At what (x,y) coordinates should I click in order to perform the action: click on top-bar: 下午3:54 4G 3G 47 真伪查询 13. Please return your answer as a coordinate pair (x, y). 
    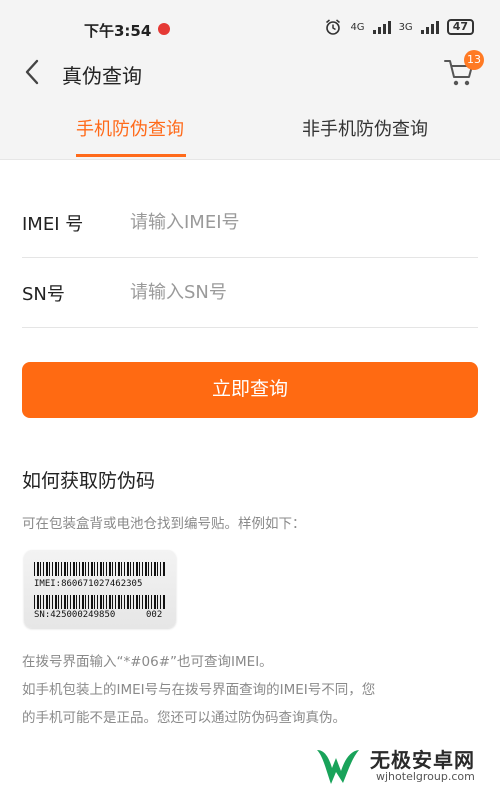
    Looking at the image, I should click on (250, 51).